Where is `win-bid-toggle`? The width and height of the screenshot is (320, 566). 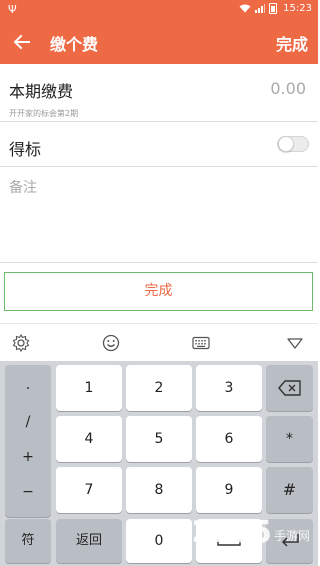
win-bid-toggle is located at coordinates (293, 144).